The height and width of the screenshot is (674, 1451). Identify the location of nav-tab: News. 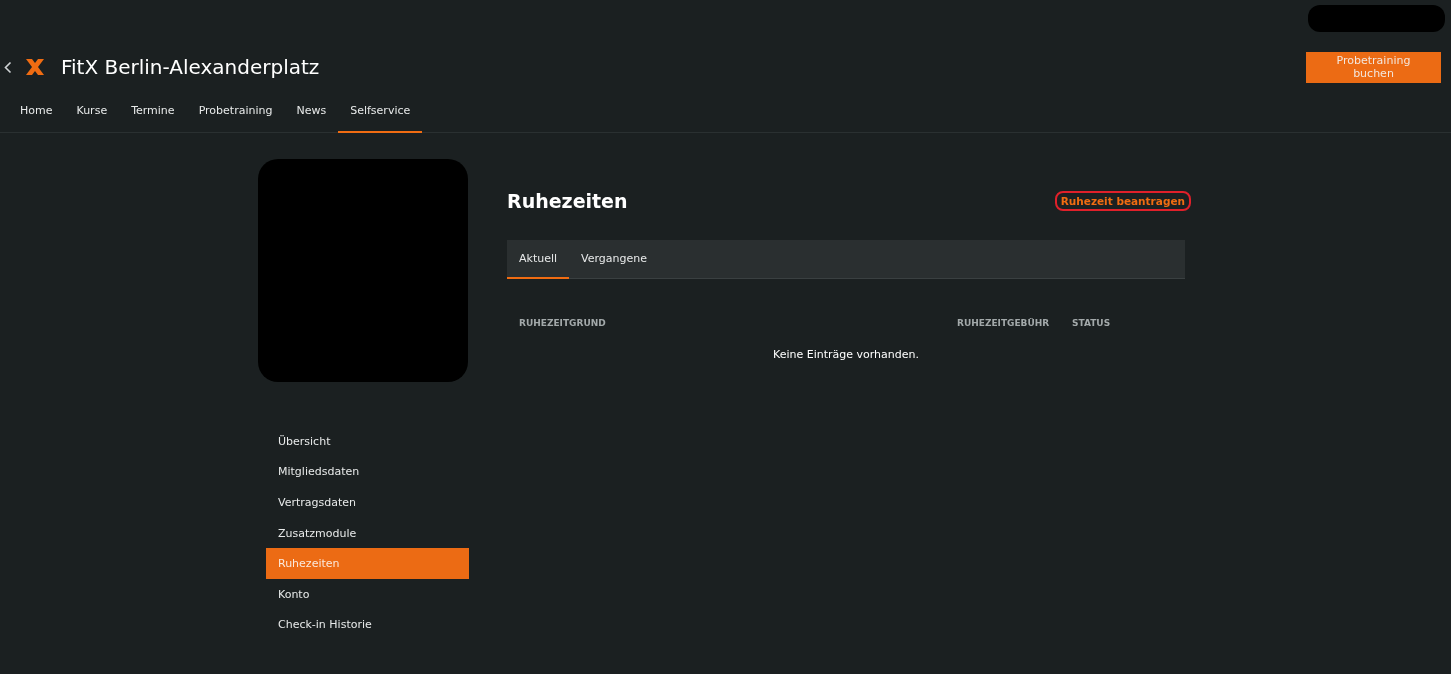
(311, 111).